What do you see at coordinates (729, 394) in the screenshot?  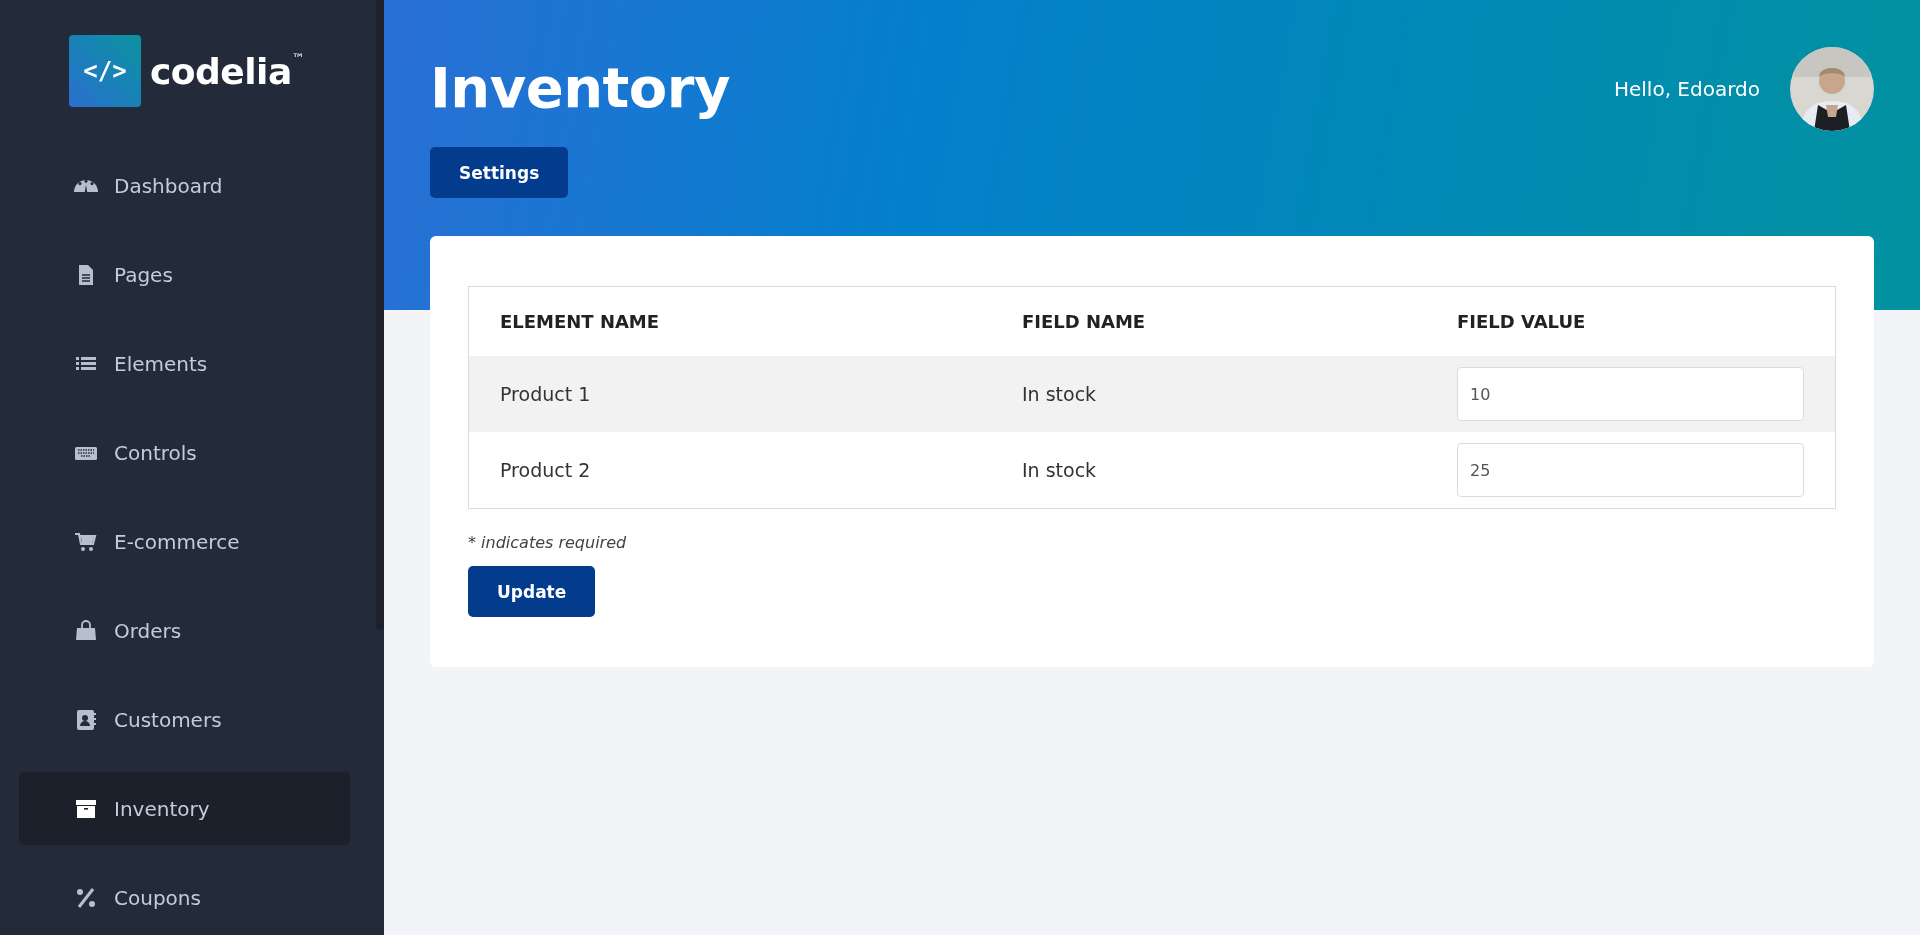 I see `table-cell: Product 1` at bounding box center [729, 394].